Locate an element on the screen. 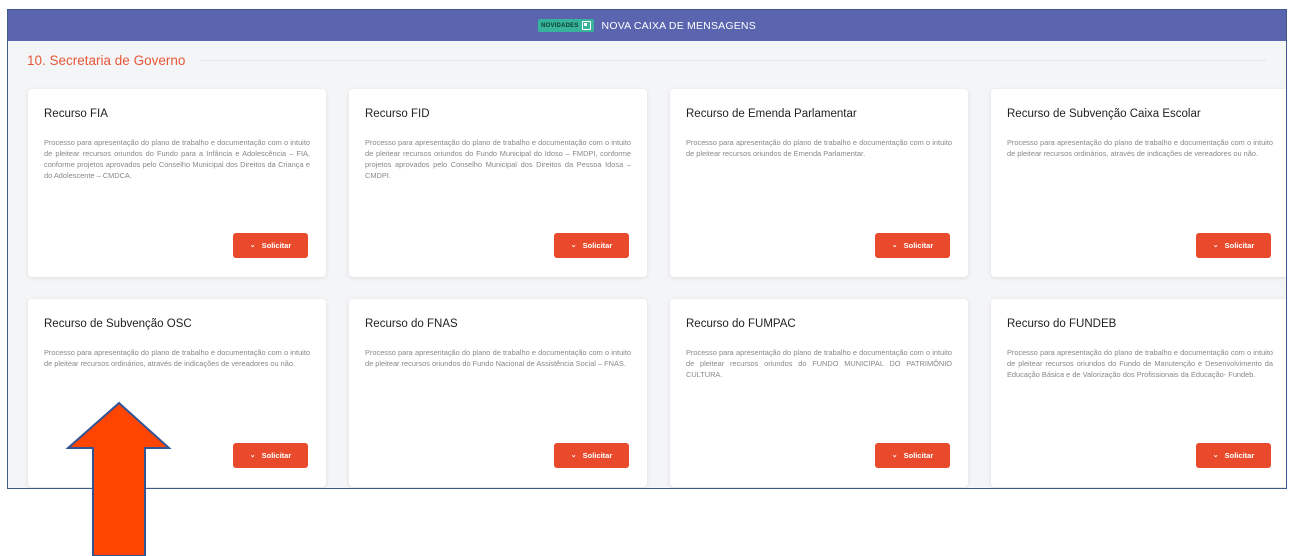 This screenshot has width=1295, height=556. up-arrow-annotation-shape is located at coordinates (118, 478).